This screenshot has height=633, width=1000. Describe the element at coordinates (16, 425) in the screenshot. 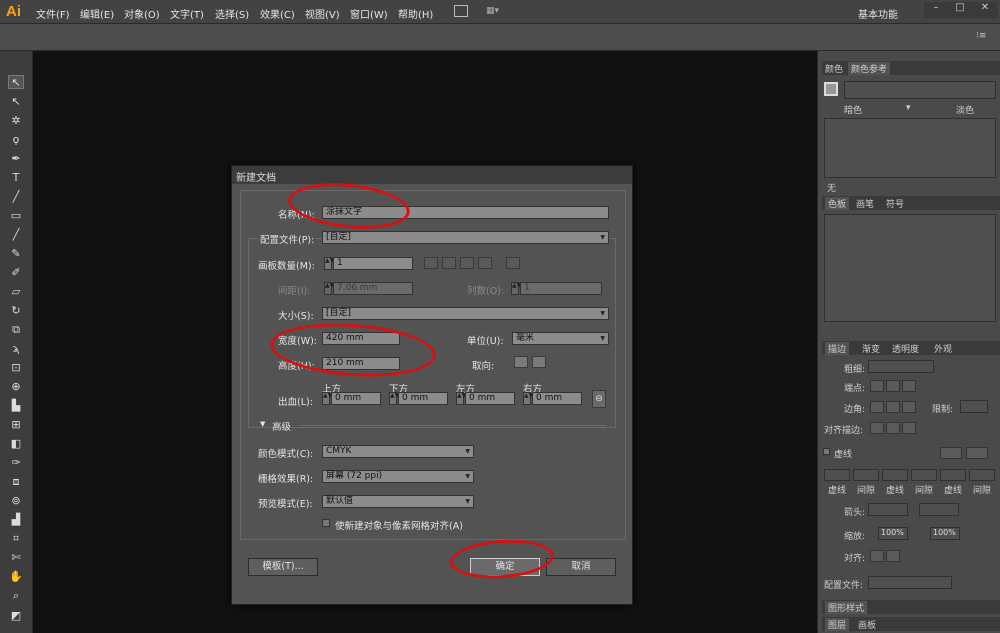

I see `mesh-tool-icon: ⊞` at that location.